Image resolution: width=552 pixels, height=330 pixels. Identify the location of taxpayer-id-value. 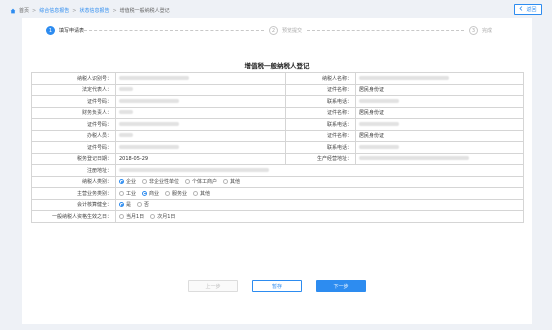
(200, 78).